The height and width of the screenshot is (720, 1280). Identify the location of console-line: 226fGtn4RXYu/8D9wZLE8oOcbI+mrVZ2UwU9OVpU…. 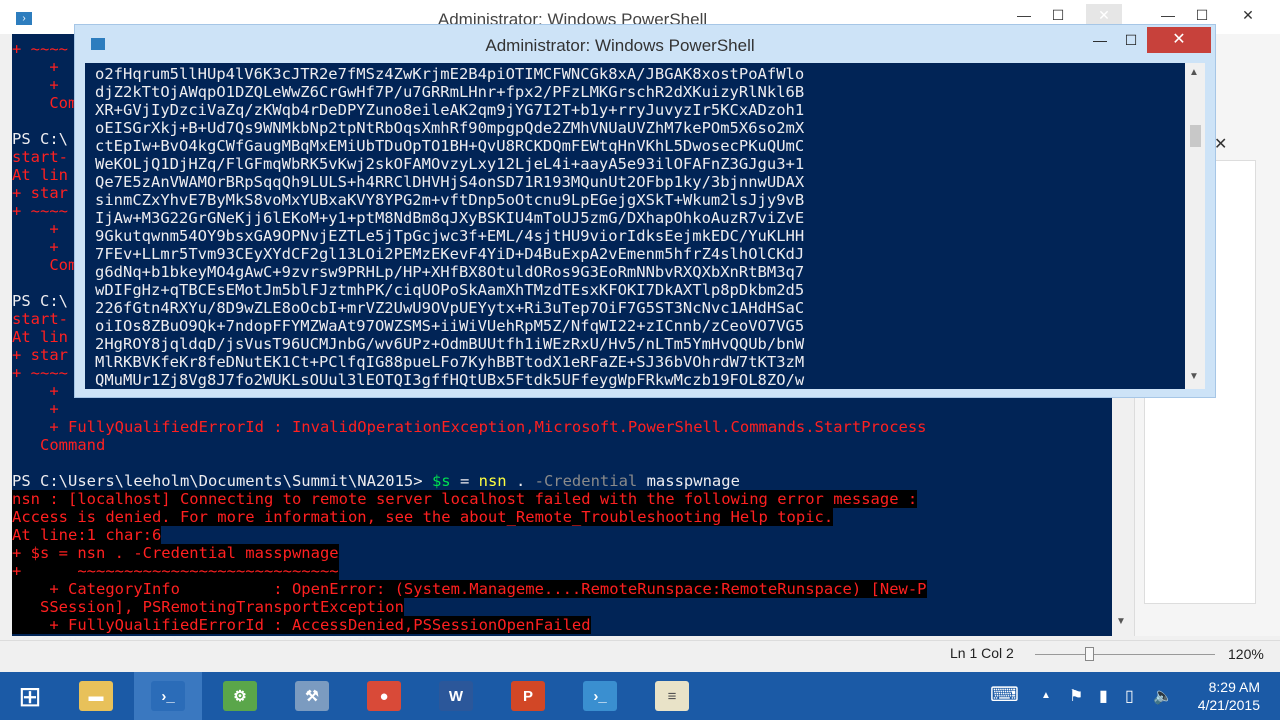
(450, 308).